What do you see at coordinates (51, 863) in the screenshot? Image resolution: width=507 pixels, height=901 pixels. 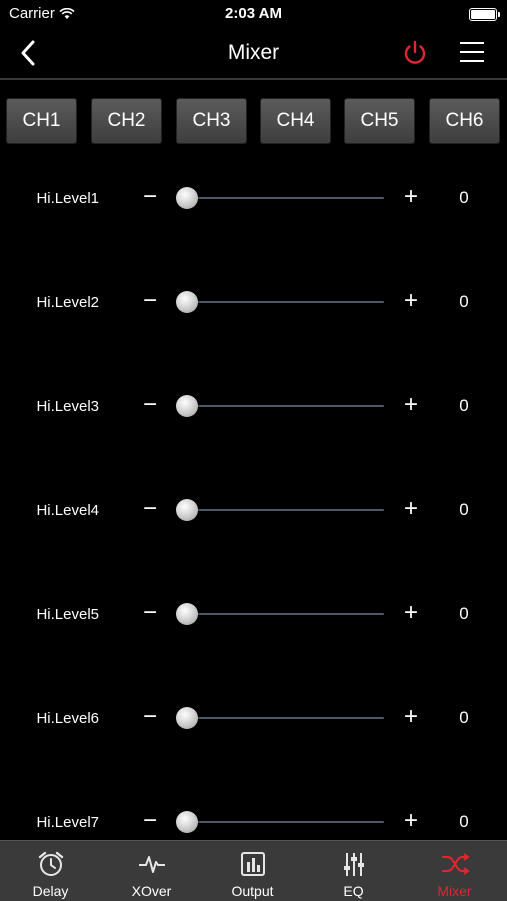 I see `alarm-clock-icon` at bounding box center [51, 863].